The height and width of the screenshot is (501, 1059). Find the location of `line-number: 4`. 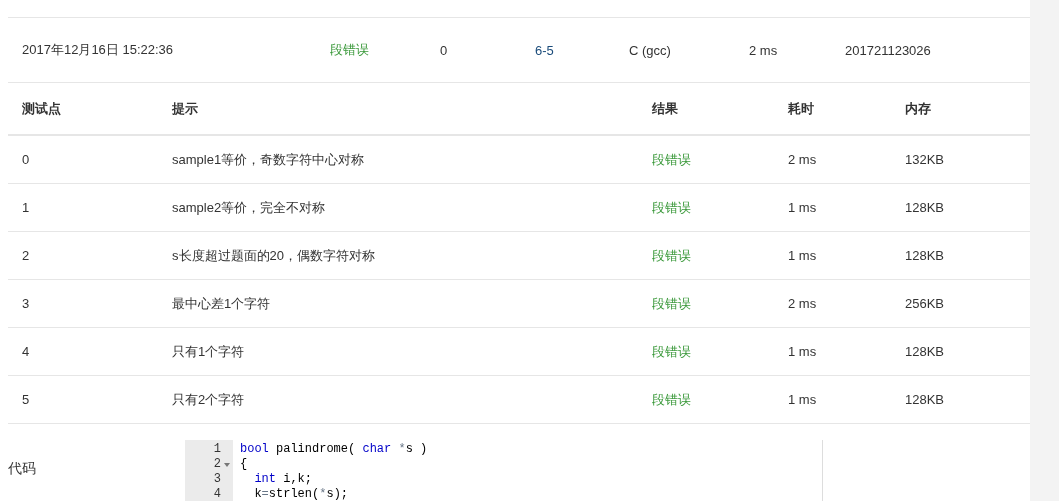

line-number: 4 is located at coordinates (217, 494).